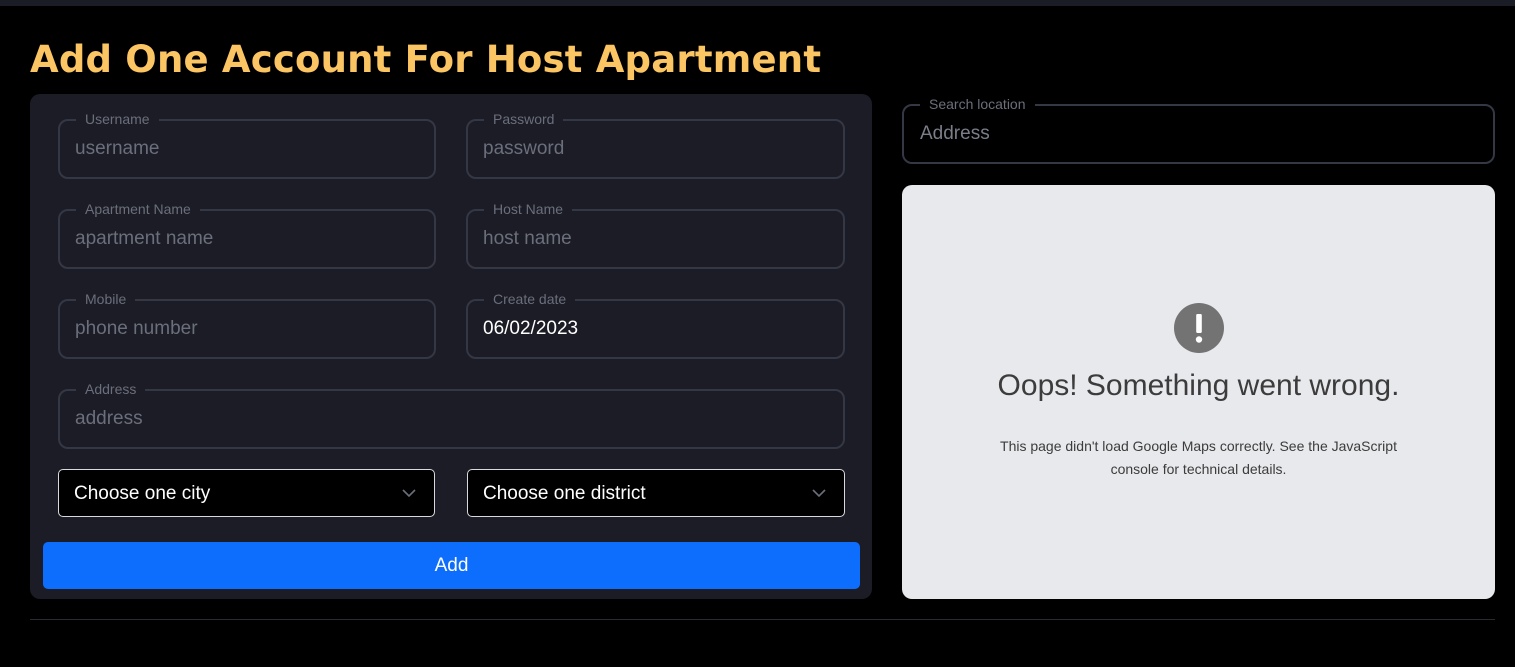 Image resolution: width=1515 pixels, height=667 pixels. I want to click on username-legend: Username, so click(117, 119).